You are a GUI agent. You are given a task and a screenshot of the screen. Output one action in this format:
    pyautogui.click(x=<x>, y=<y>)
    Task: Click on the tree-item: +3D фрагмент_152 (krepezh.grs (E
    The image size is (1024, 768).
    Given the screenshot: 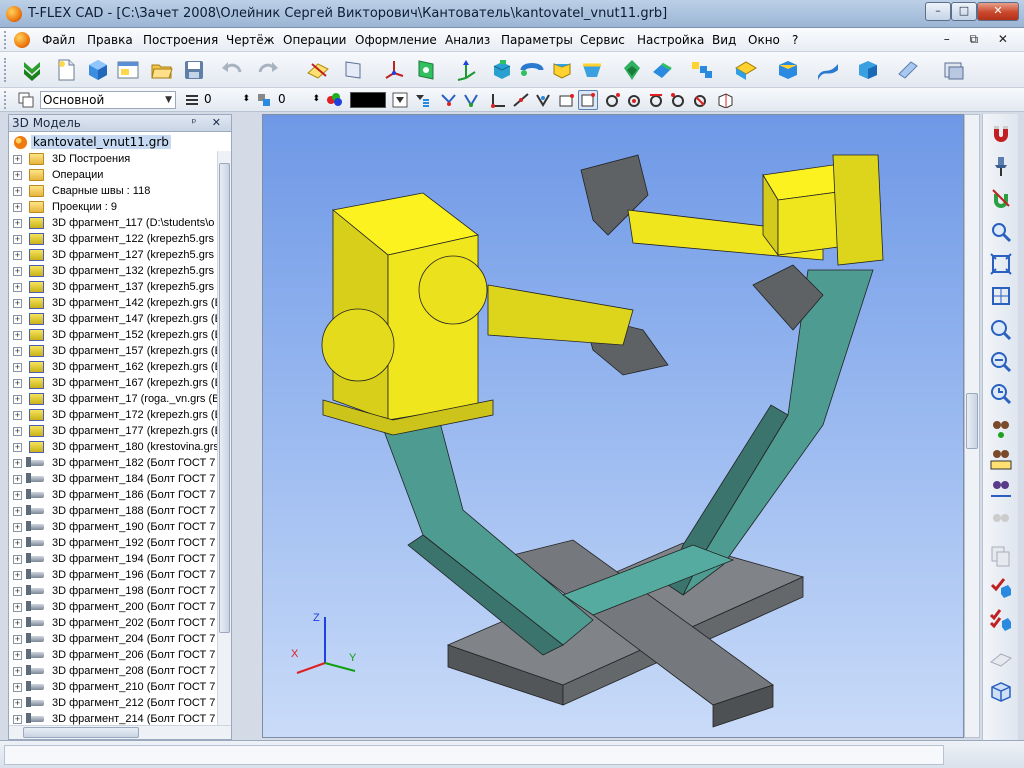 What is the action you would take?
    pyautogui.click(x=113, y=335)
    